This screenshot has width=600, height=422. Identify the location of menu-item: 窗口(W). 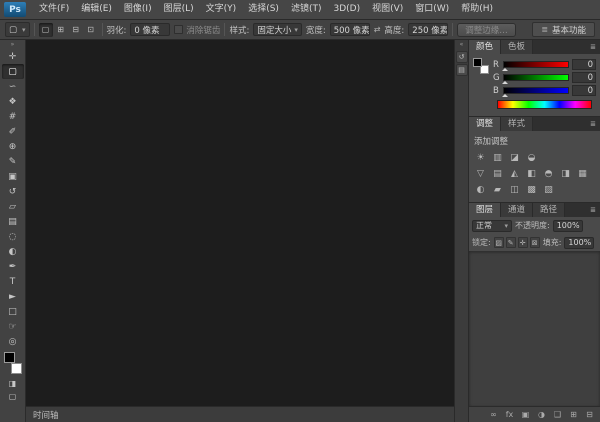
(432, 9).